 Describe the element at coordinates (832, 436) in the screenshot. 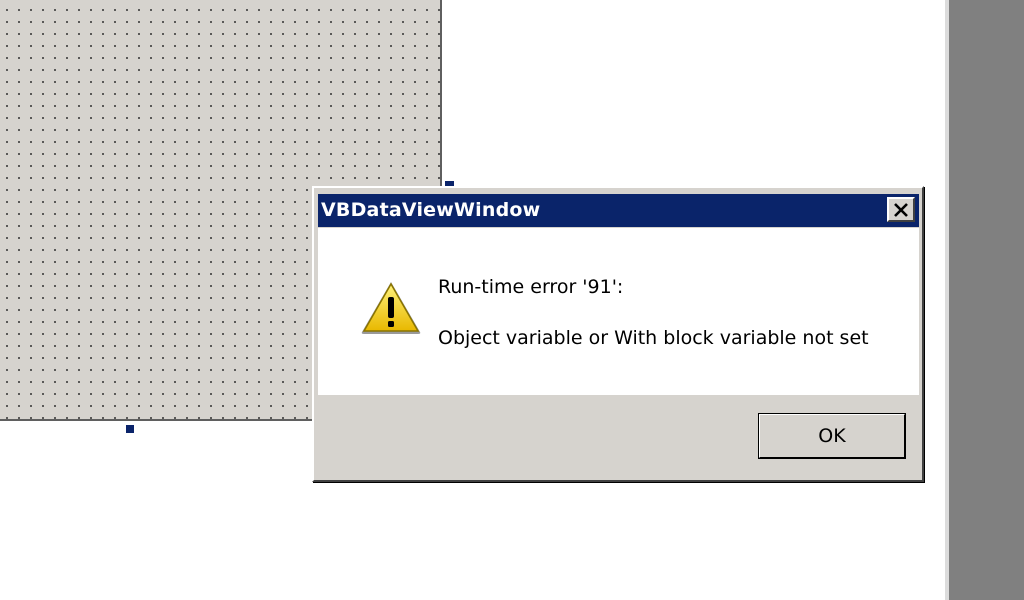

I see `ok-button: OK` at that location.